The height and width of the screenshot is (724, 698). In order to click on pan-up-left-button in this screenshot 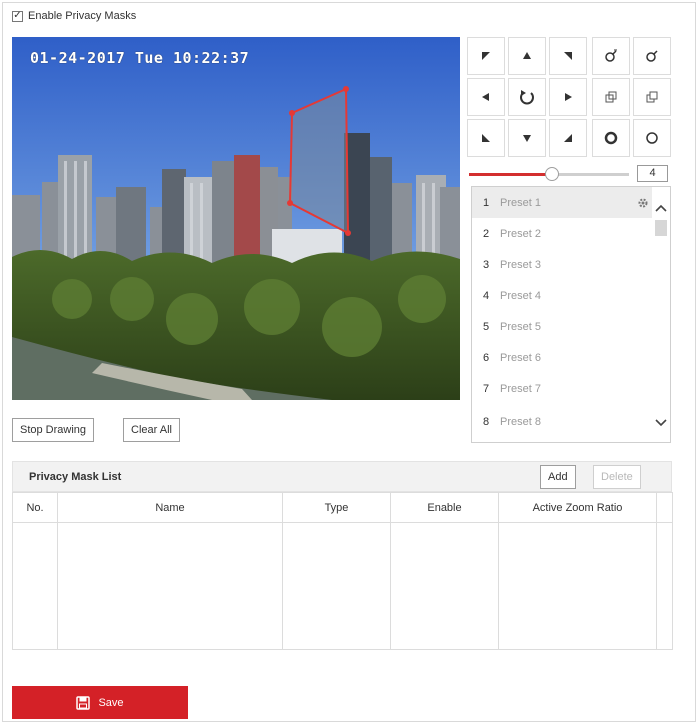, I will do `click(486, 56)`.